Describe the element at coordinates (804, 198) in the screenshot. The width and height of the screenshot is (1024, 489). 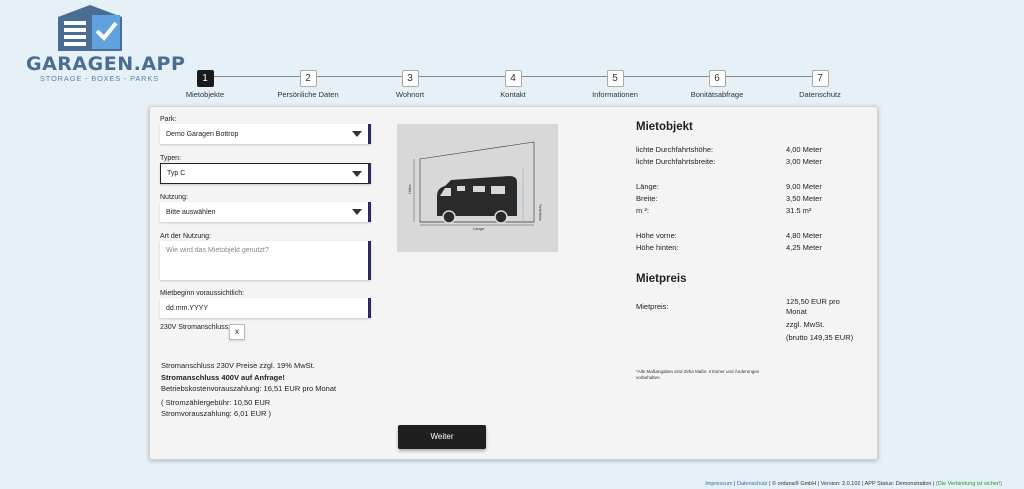
I see `spec-value: 3,50 Meter` at that location.